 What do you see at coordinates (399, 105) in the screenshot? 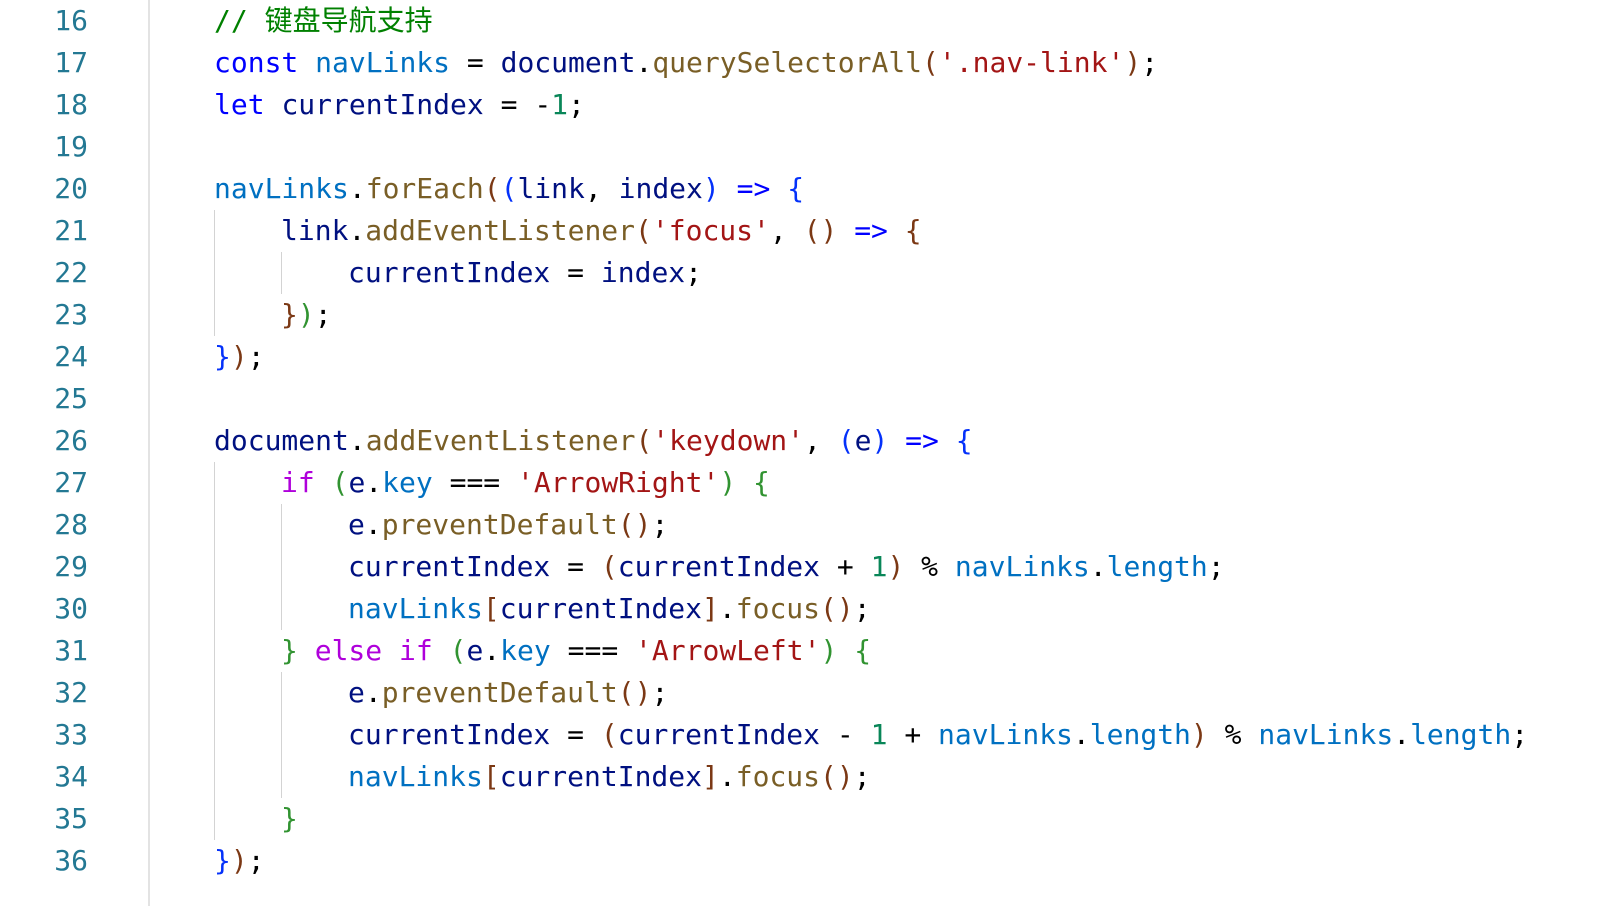
I see `code-line: let currentIndex = -1;` at bounding box center [399, 105].